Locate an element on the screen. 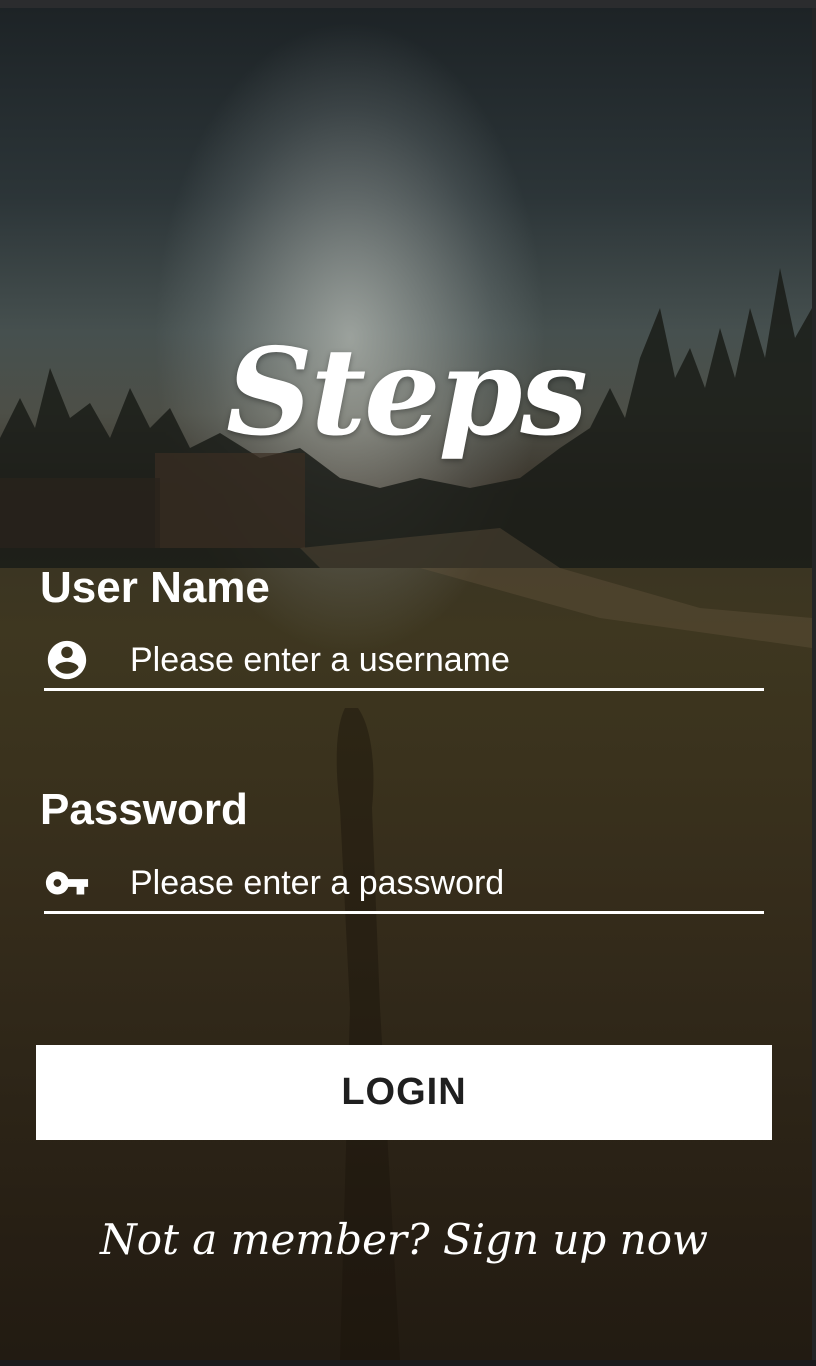 The height and width of the screenshot is (1366, 816). right-edge-strip is located at coordinates (814, 687).